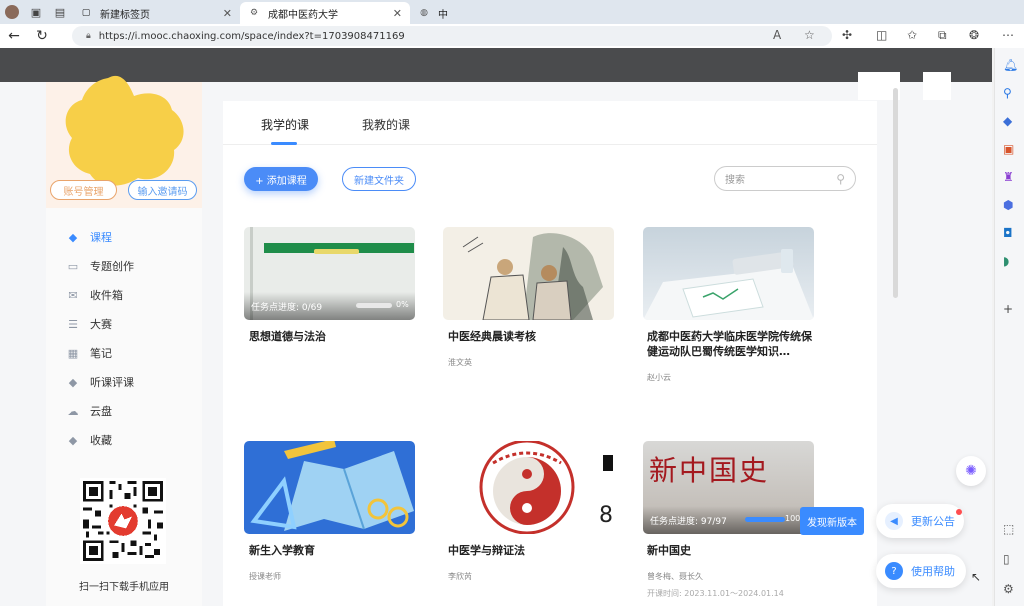  I want to click on read-aloud-icon: A, so click(777, 35).